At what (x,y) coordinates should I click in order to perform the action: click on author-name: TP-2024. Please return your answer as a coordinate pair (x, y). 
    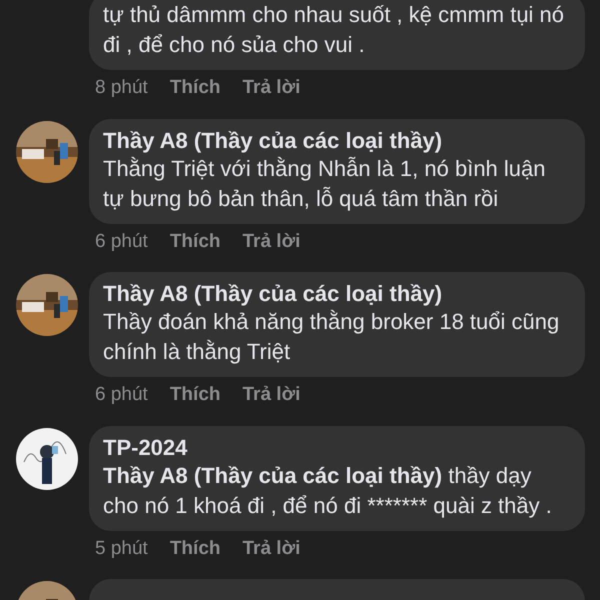
    Looking at the image, I should click on (337, 447).